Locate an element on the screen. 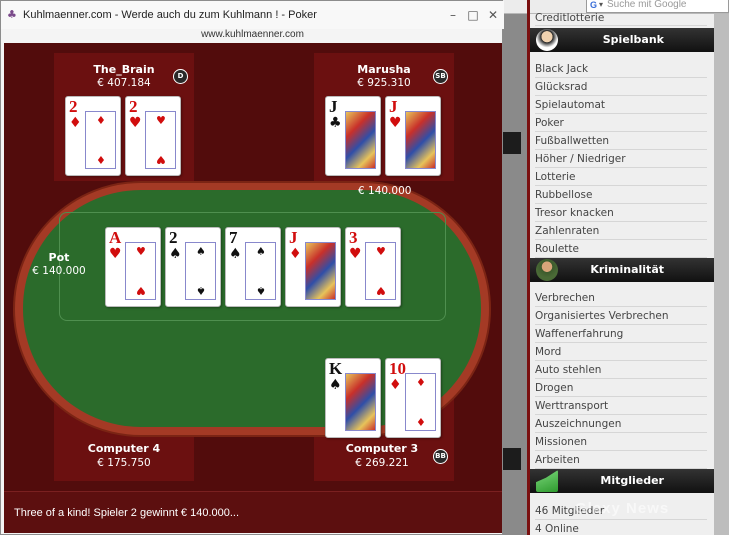 This screenshot has height=535, width=729. menu-item-poker: Poker is located at coordinates (621, 123).